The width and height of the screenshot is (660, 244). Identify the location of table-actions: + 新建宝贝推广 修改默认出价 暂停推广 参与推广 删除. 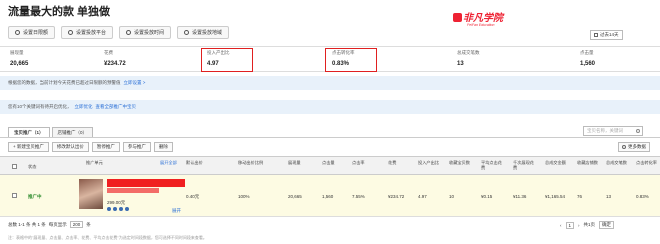
(90, 147).